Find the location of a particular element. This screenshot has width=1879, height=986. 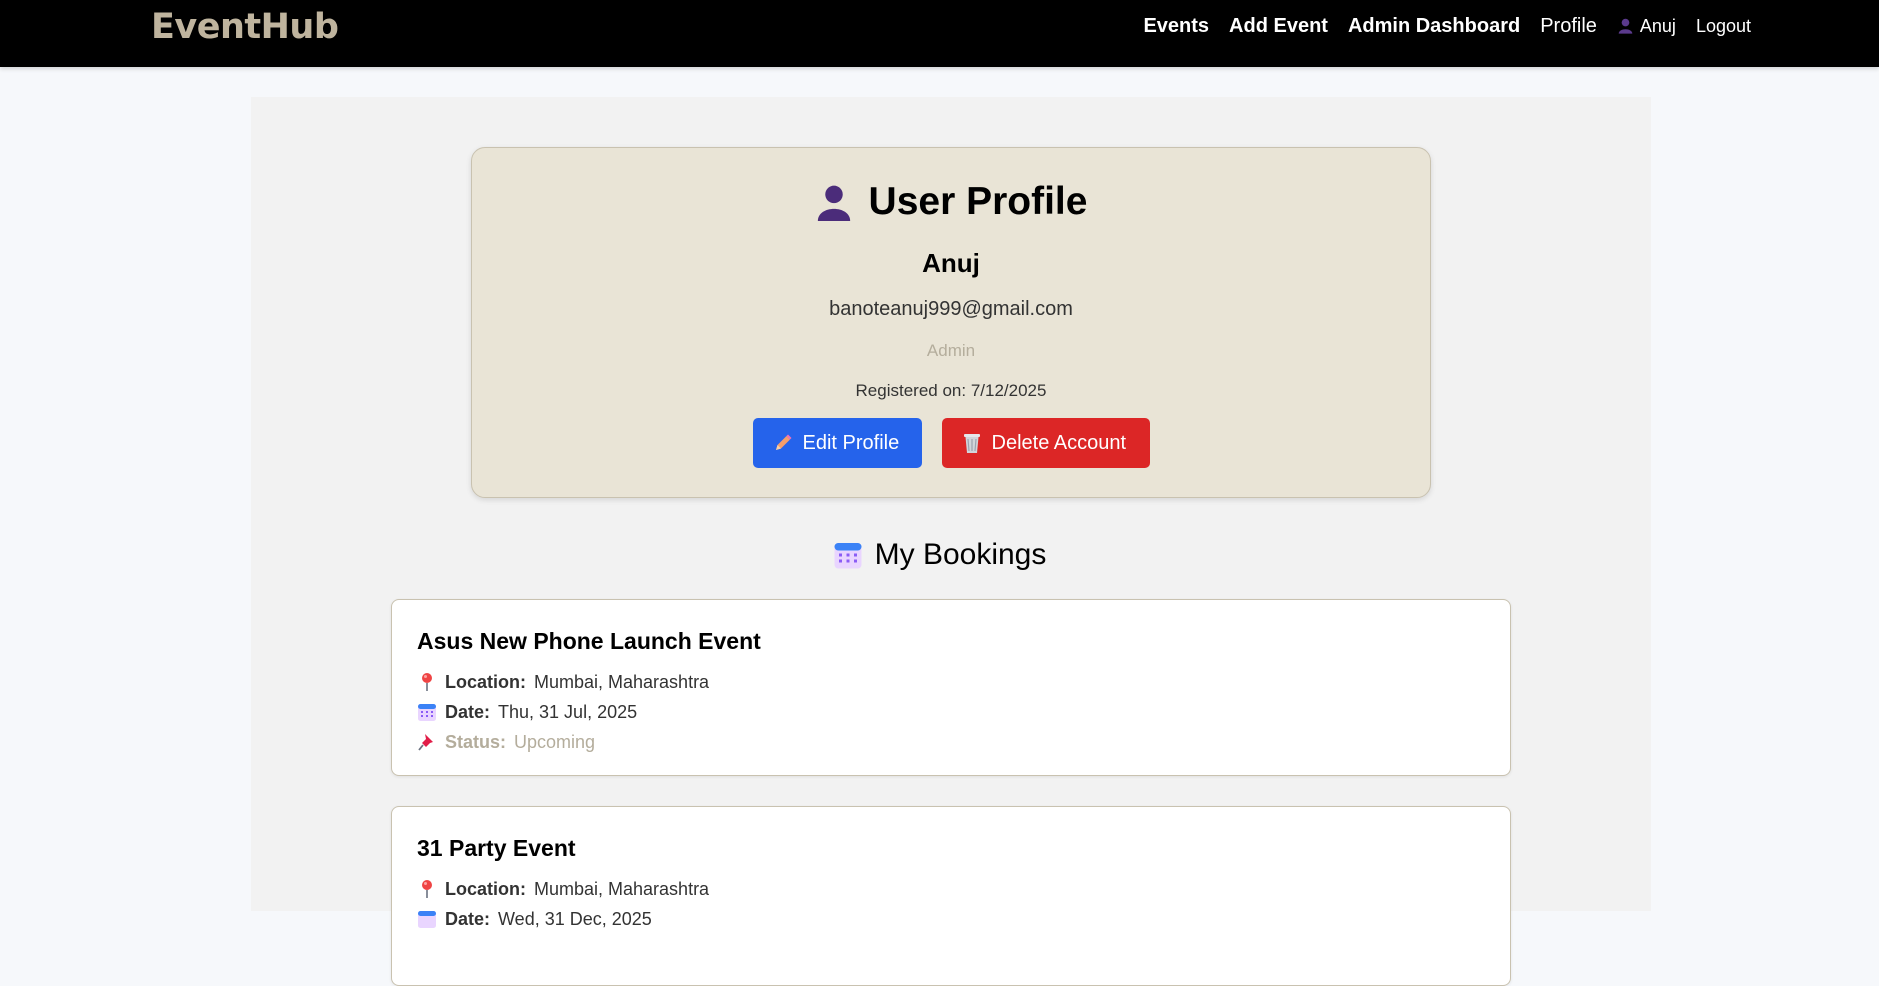

pencil-icon is located at coordinates (783, 442).